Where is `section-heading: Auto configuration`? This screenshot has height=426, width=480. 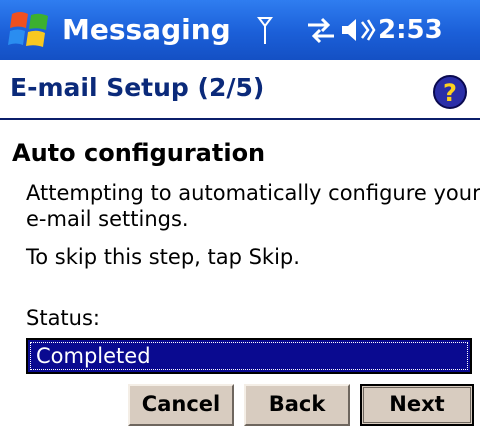 section-heading: Auto configuration is located at coordinates (139, 153).